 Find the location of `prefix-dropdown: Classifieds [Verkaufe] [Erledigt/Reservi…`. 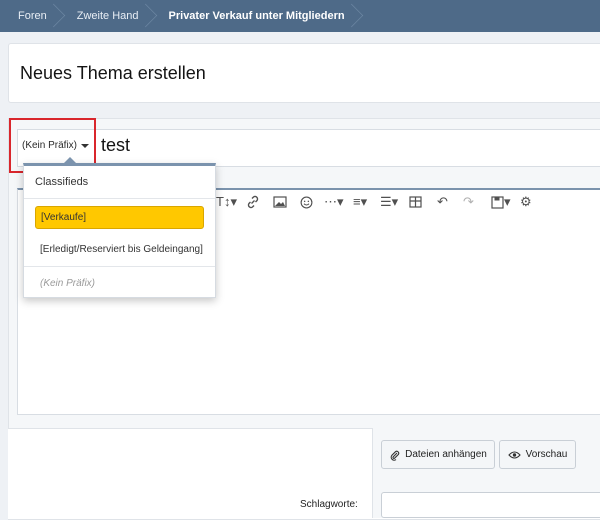

prefix-dropdown: Classifieds [Verkaufe] [Erledigt/Reservi… is located at coordinates (119, 227).